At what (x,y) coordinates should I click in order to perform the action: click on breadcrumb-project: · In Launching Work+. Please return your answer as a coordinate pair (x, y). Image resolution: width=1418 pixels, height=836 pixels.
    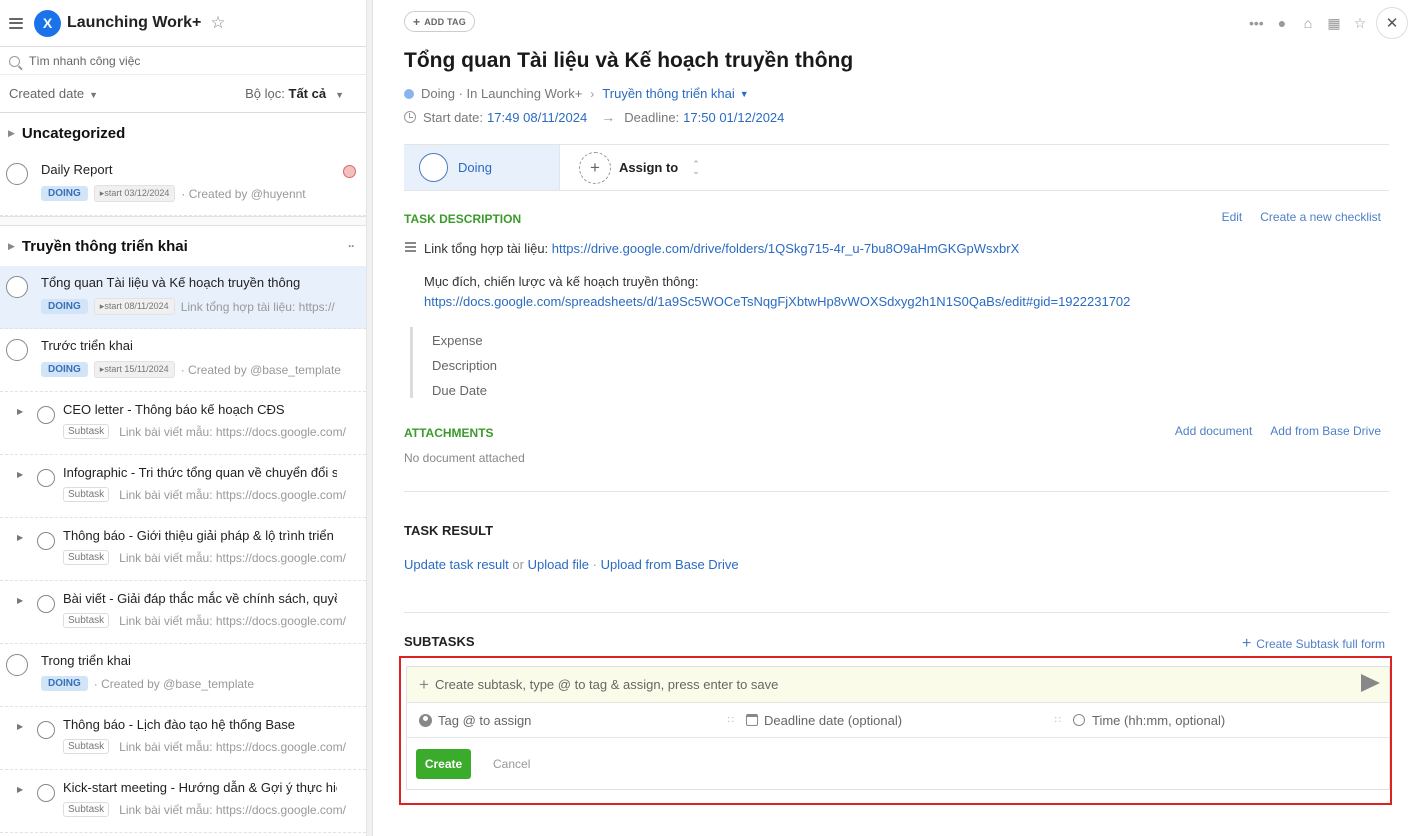
    Looking at the image, I should click on (521, 93).